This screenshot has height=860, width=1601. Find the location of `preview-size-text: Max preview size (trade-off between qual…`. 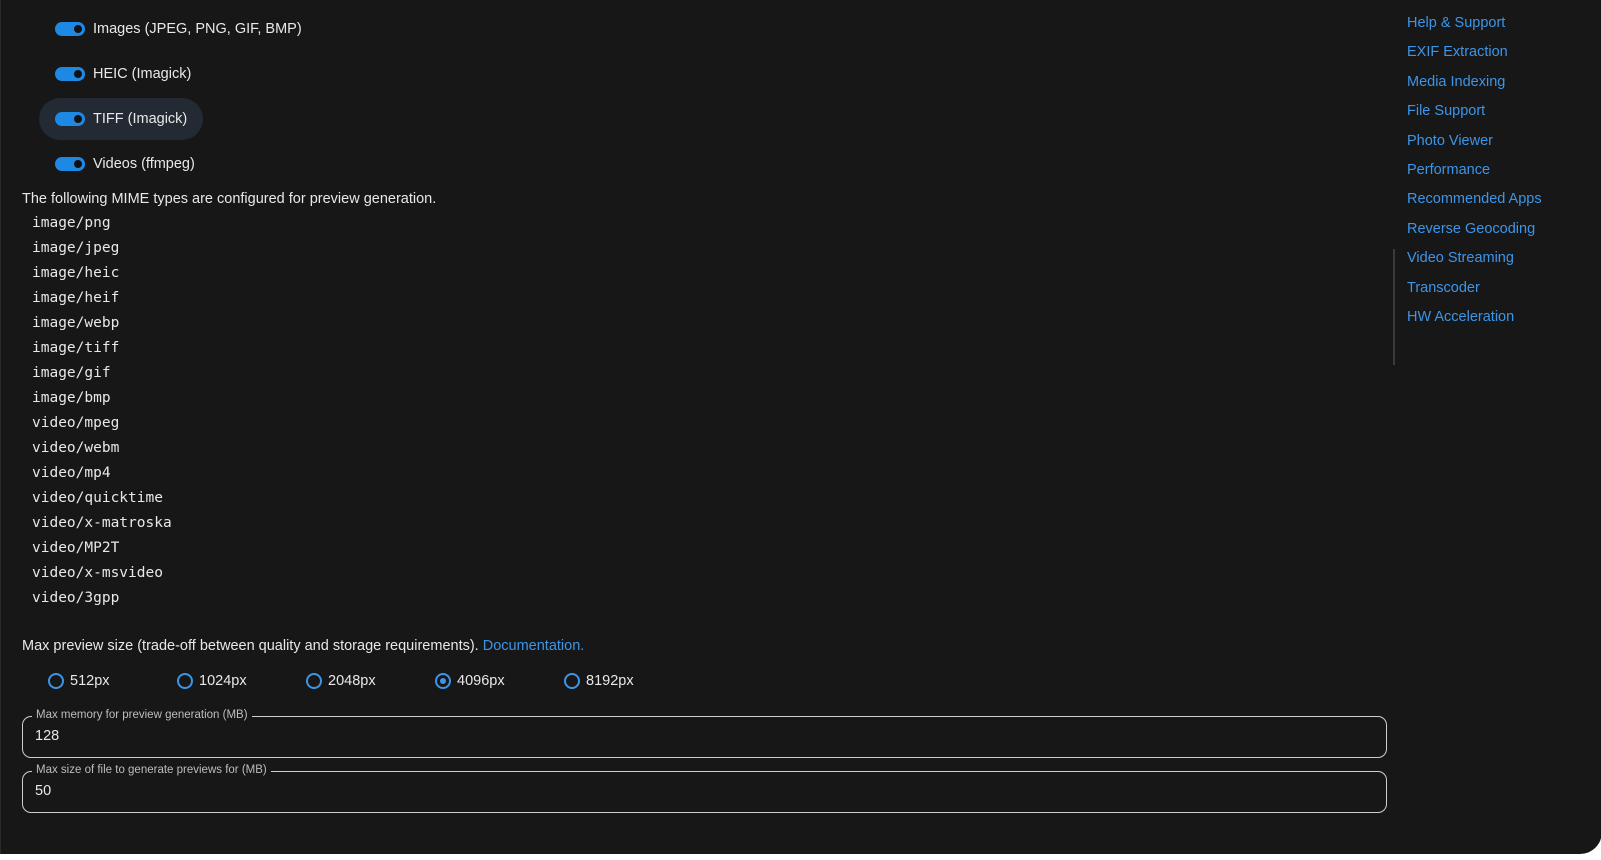

preview-size-text: Max preview size (trade-off between qual… is located at coordinates (250, 646).